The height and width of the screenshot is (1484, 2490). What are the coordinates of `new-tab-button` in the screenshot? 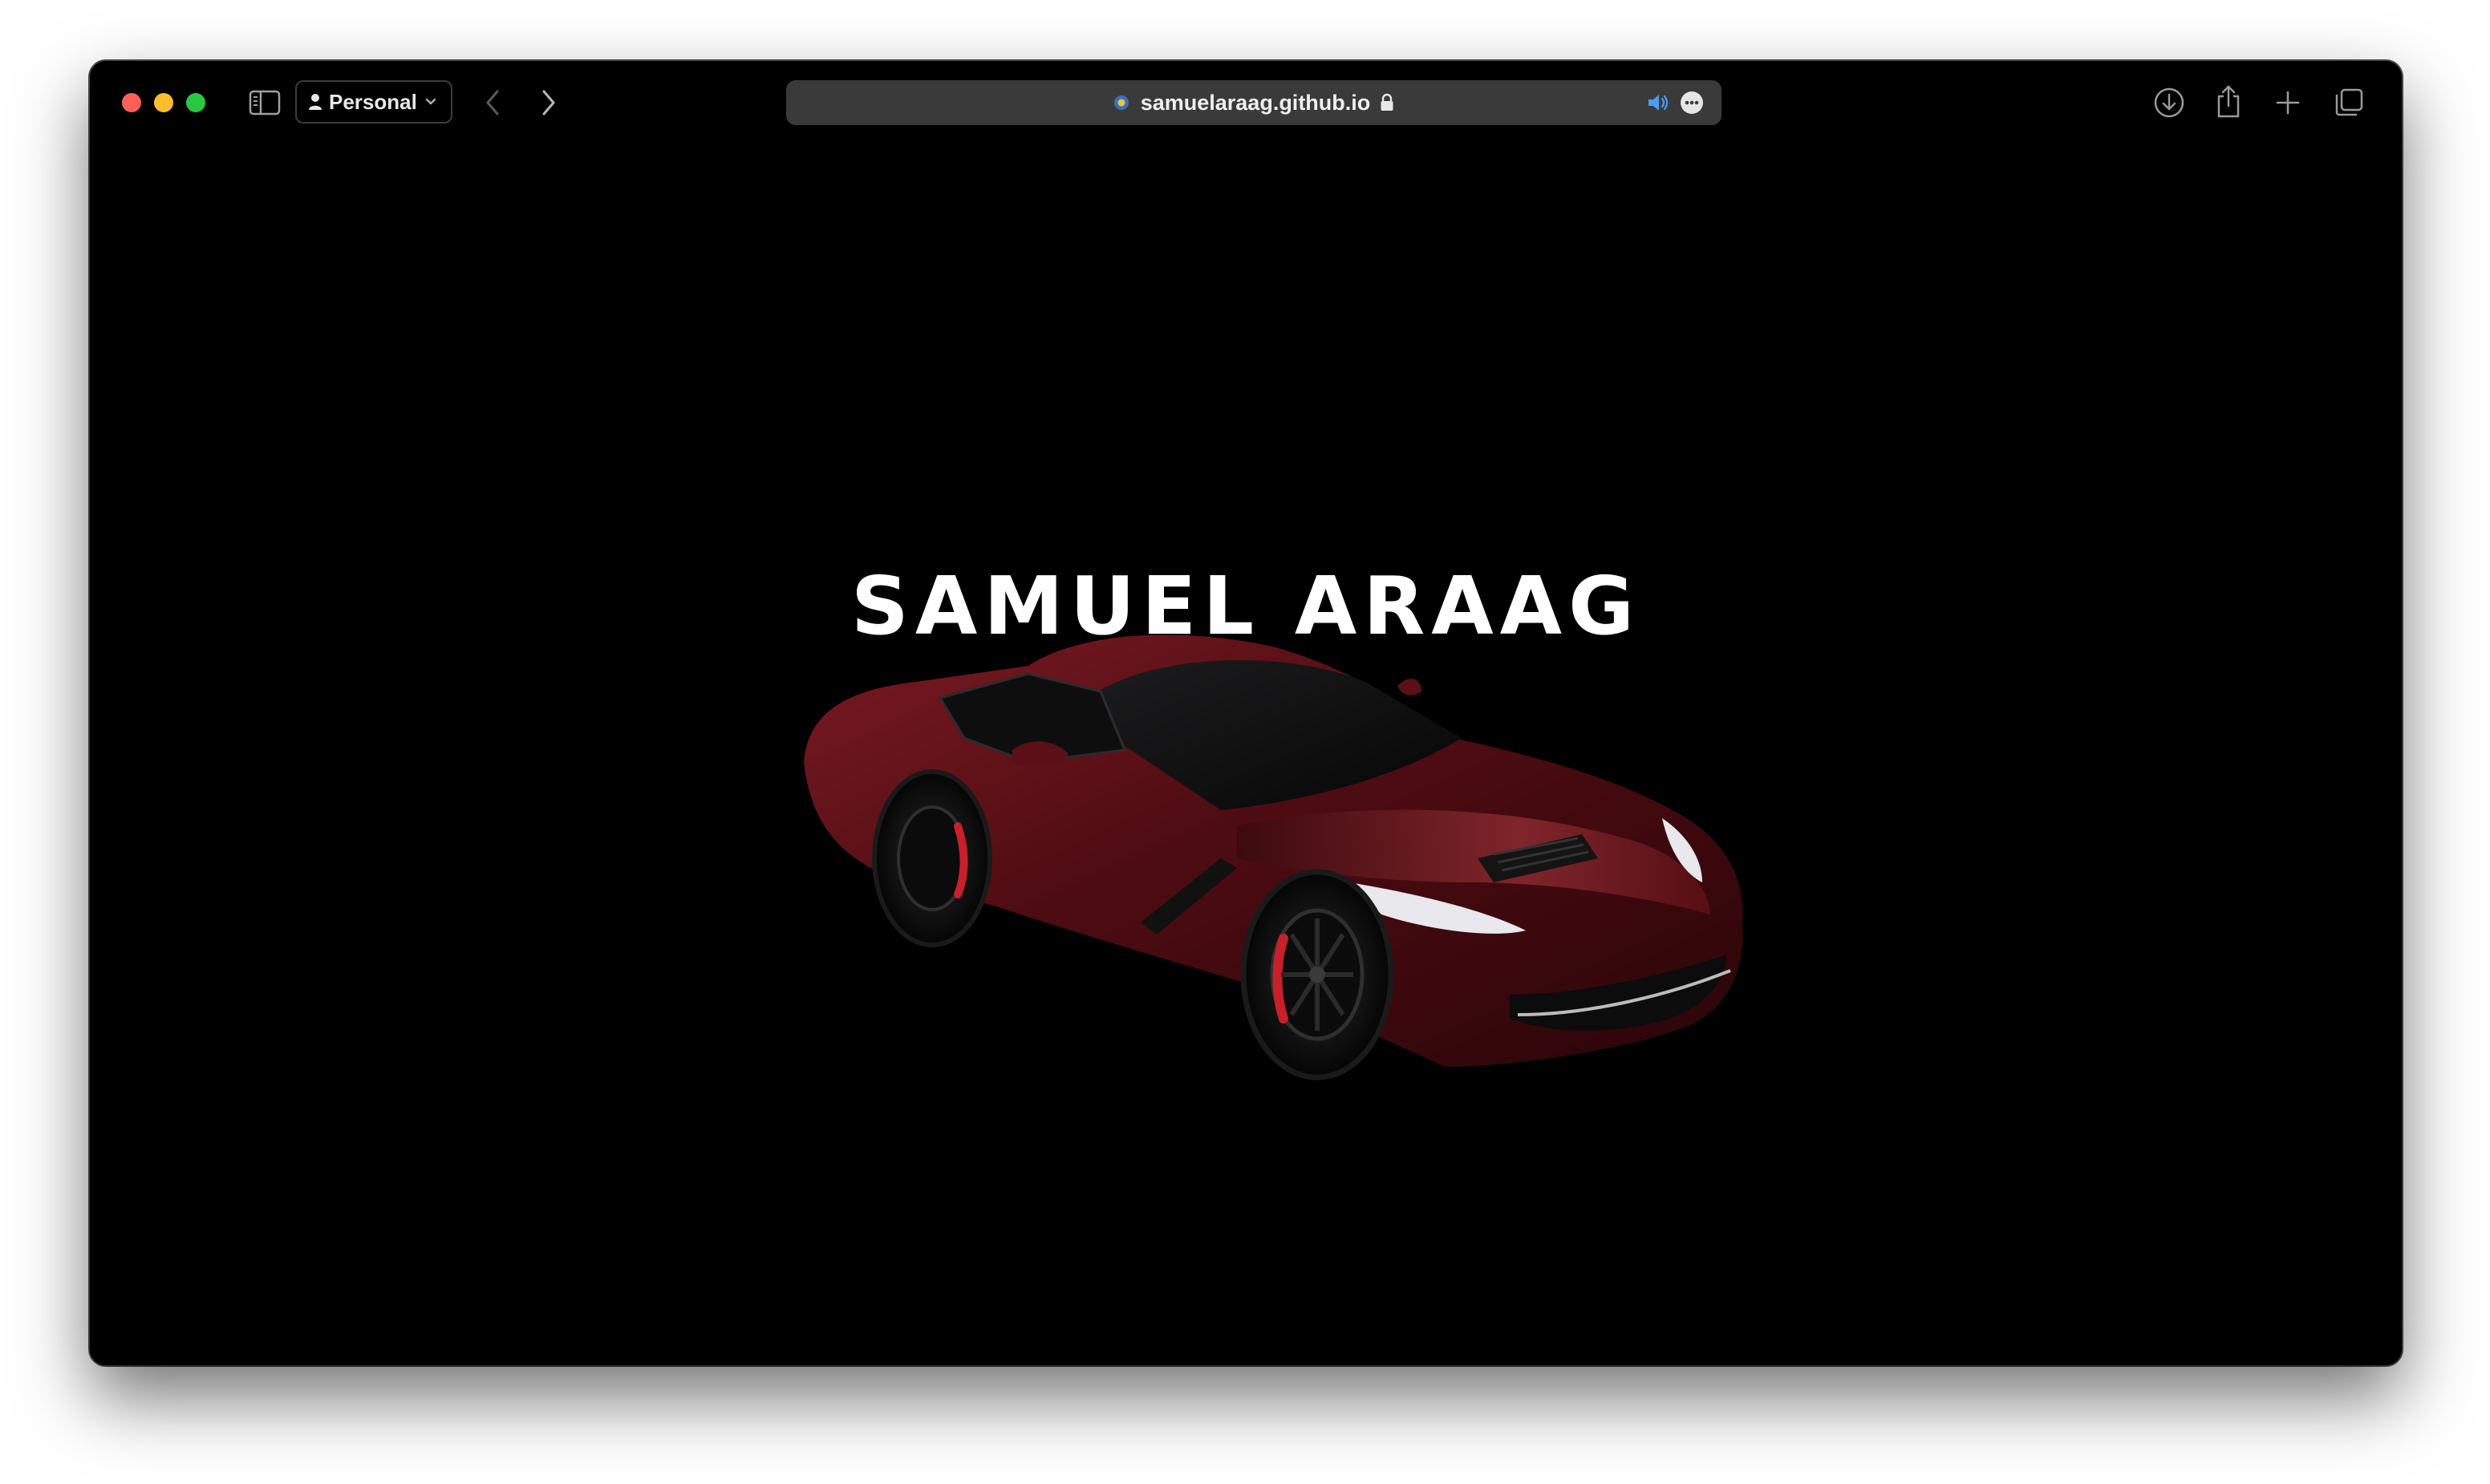 It's located at (2287, 102).